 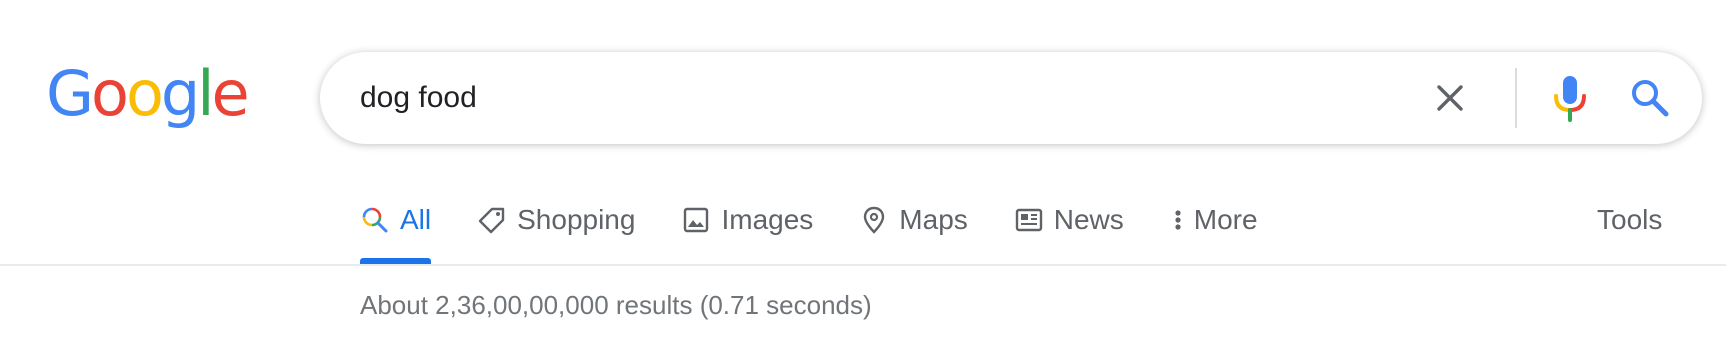 What do you see at coordinates (1088, 219) in the screenshot?
I see `tab-label: News` at bounding box center [1088, 219].